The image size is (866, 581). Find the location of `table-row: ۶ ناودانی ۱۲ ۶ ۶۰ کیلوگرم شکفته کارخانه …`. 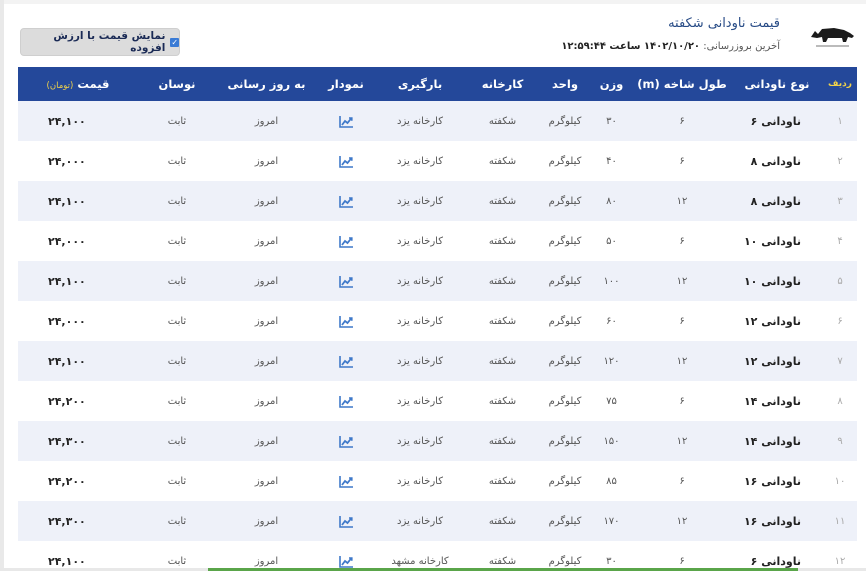

table-row: ۶ ناودانی ۱۲ ۶ ۶۰ کیلوگرم شکفته کارخانه … is located at coordinates (437, 321).